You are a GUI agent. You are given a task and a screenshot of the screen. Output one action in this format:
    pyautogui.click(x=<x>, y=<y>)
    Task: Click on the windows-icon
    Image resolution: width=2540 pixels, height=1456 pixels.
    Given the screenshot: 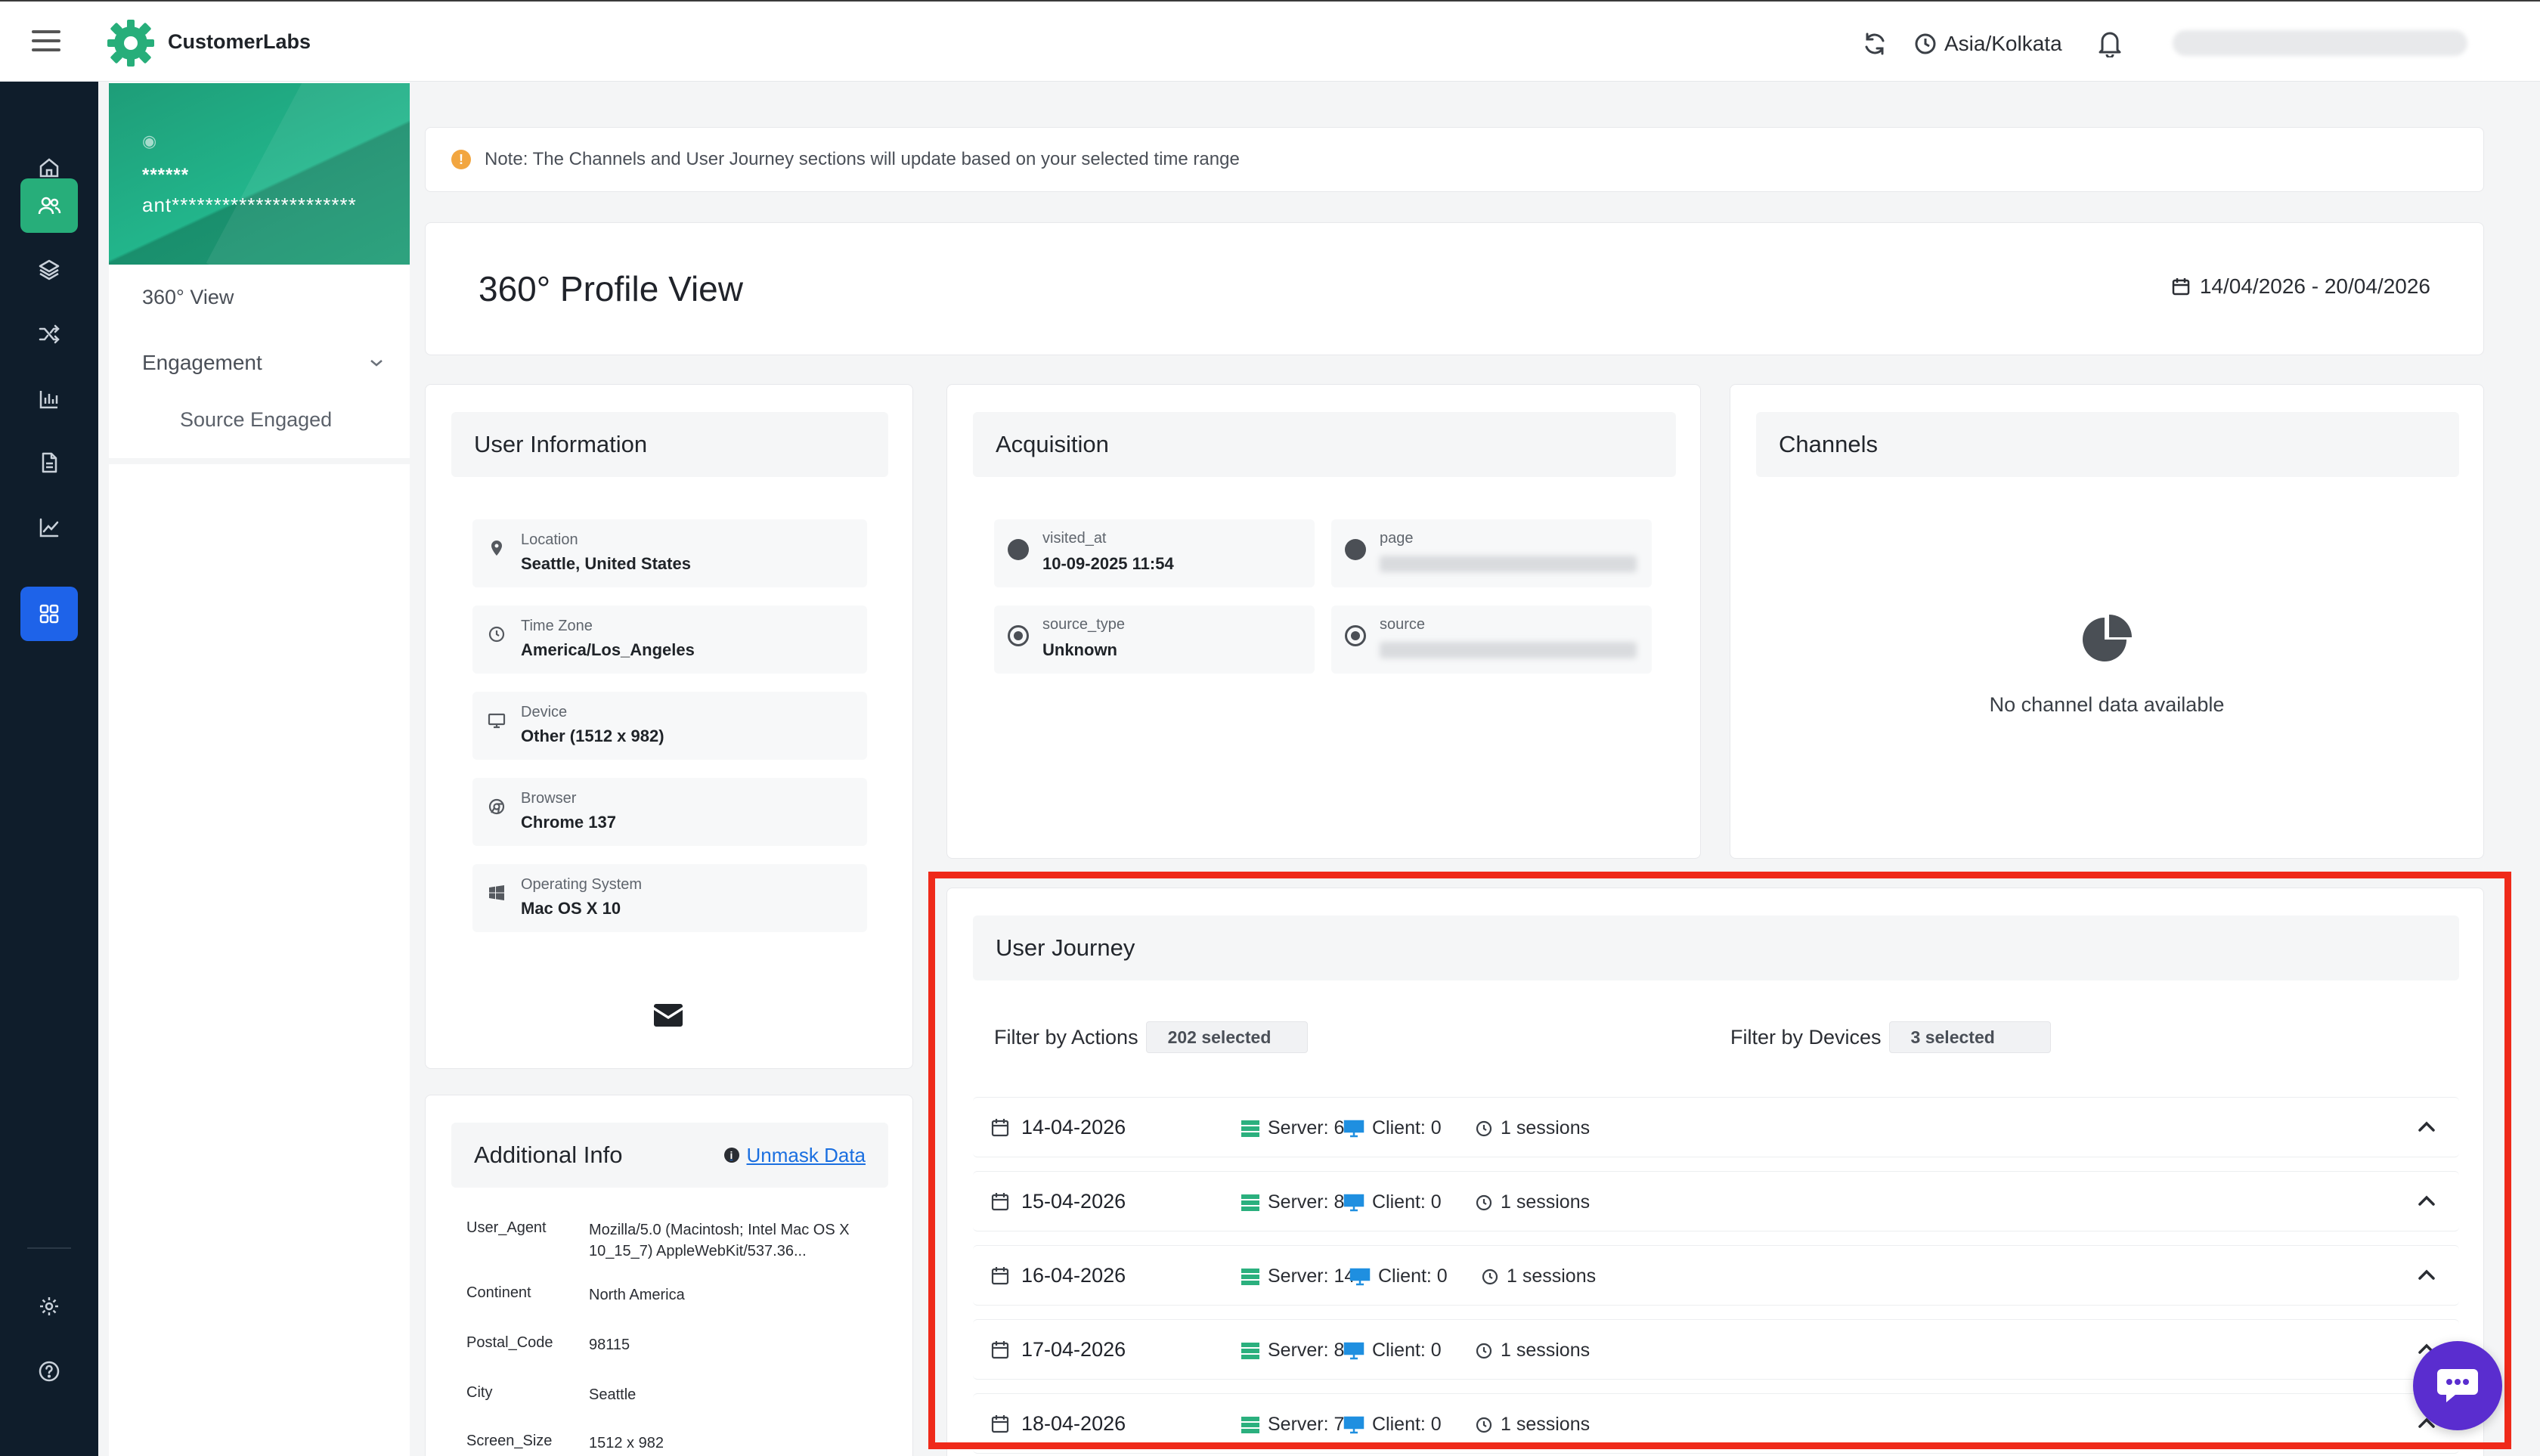 What is the action you would take?
    pyautogui.click(x=496, y=892)
    